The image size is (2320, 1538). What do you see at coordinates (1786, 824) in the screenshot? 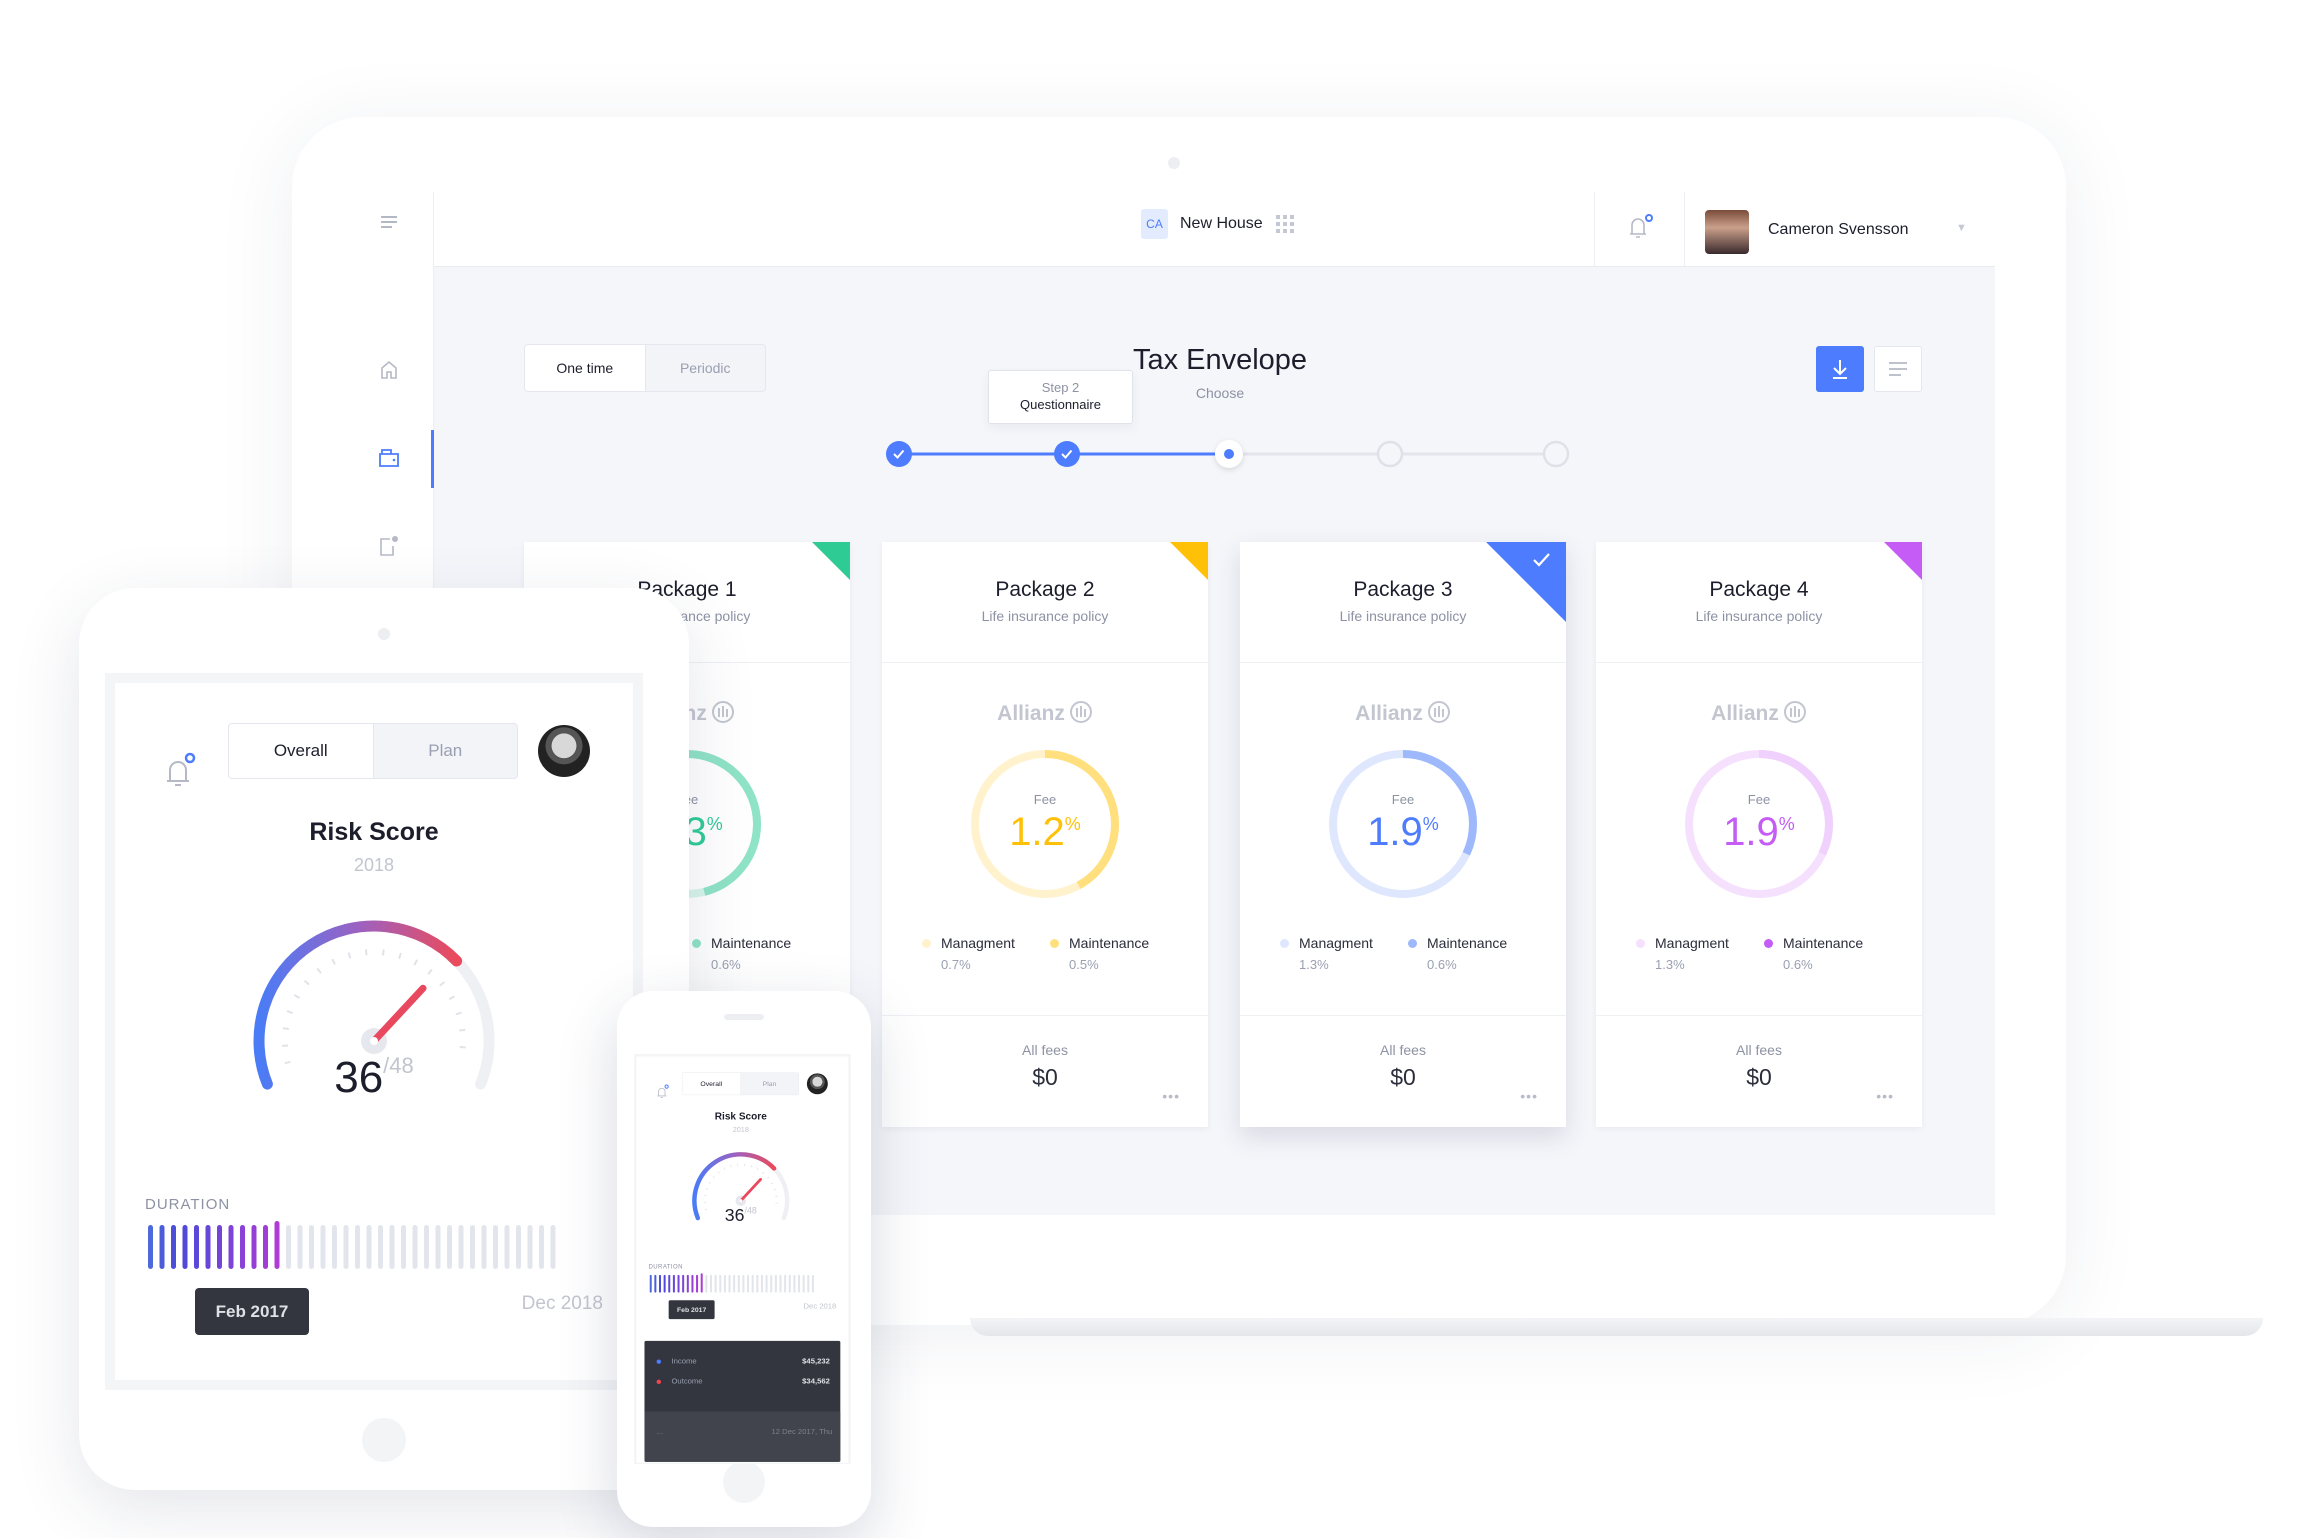
I see `fee-unit: %` at bounding box center [1786, 824].